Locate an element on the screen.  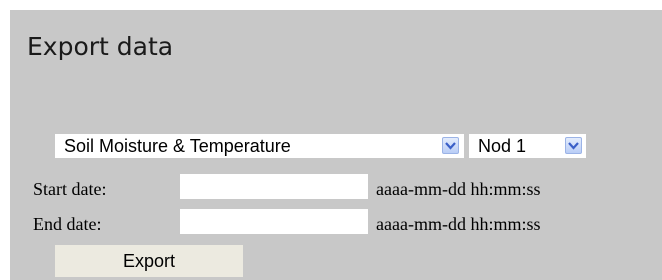
end-date-label: End date: is located at coordinates (67, 224).